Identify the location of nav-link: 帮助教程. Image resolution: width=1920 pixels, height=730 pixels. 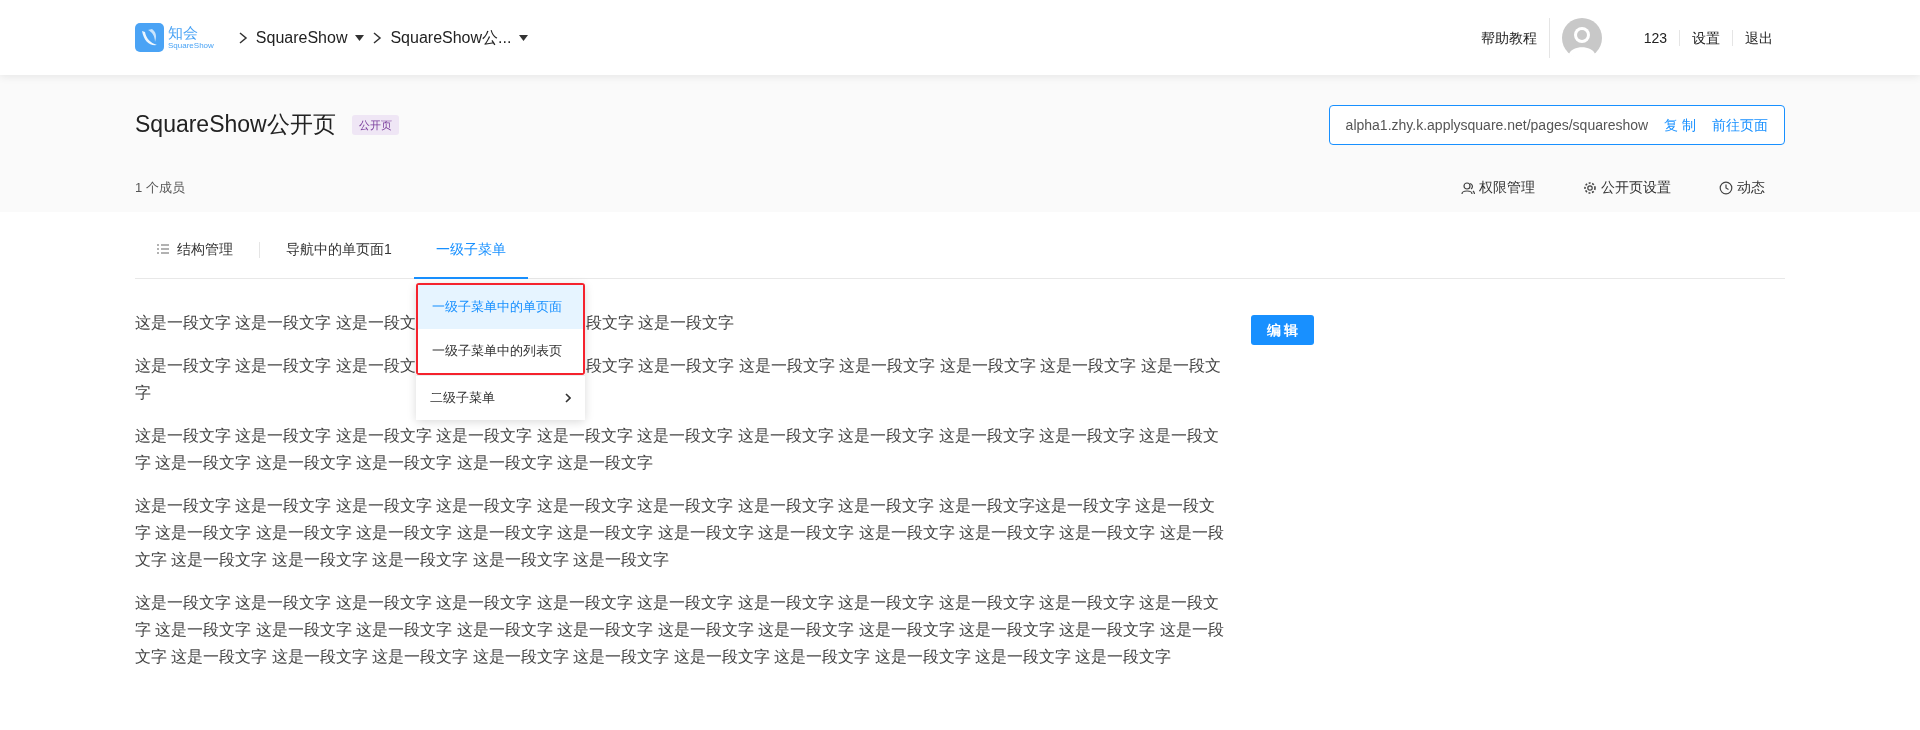
(1508, 37).